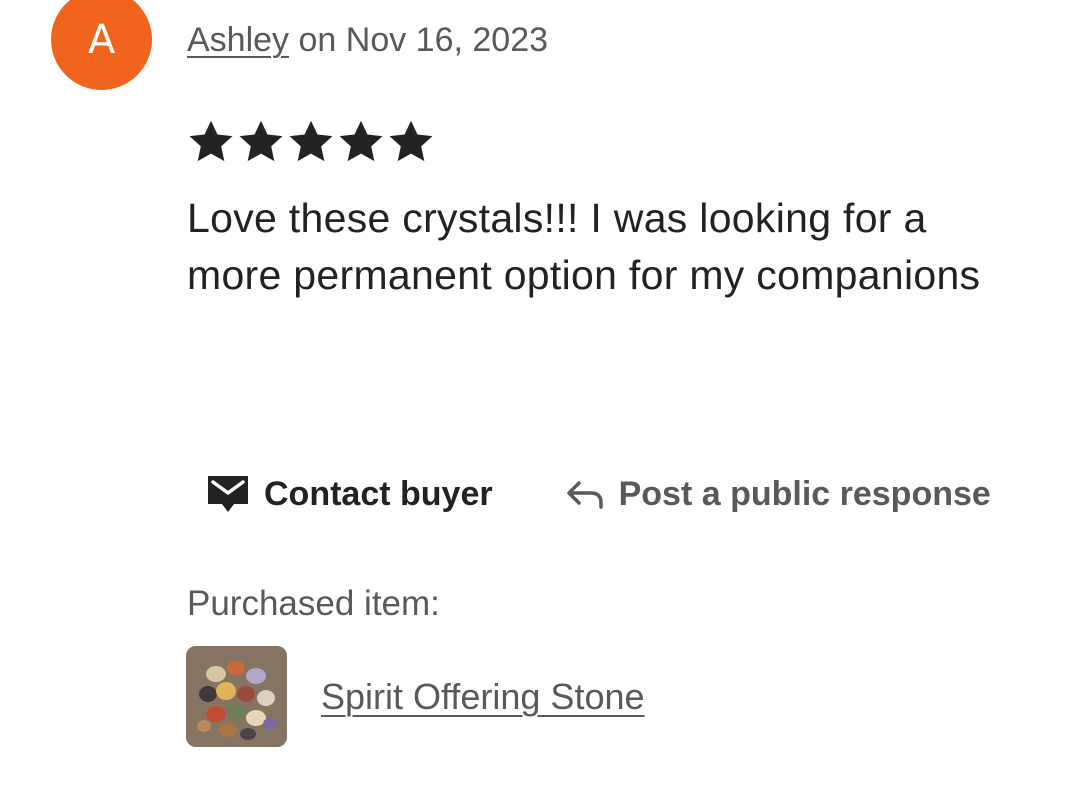  Describe the element at coordinates (378, 493) in the screenshot. I see `contact-buyer-label: Contact buyer` at that location.